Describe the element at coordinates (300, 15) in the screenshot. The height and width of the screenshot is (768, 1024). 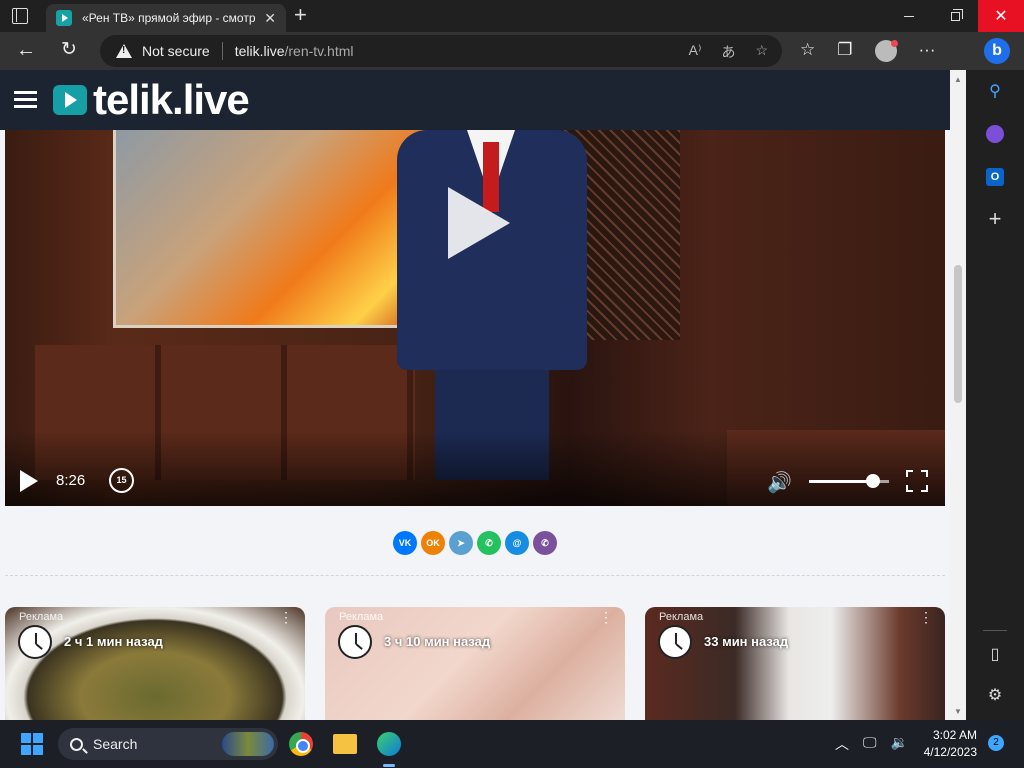
I see `new-tab-button: +` at that location.